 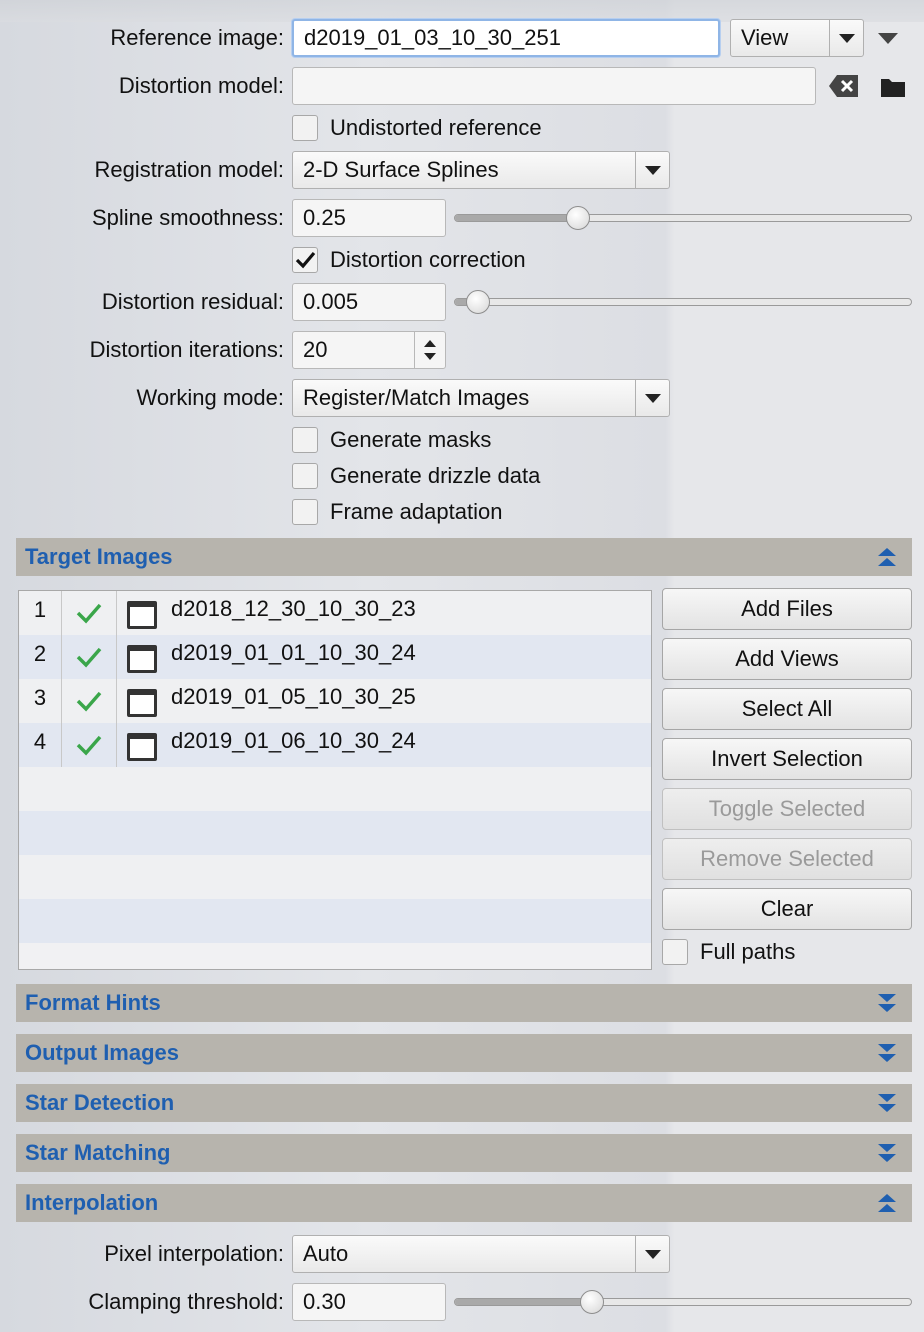 I want to click on working-mode-value: Register/Match Images, so click(x=416, y=397).